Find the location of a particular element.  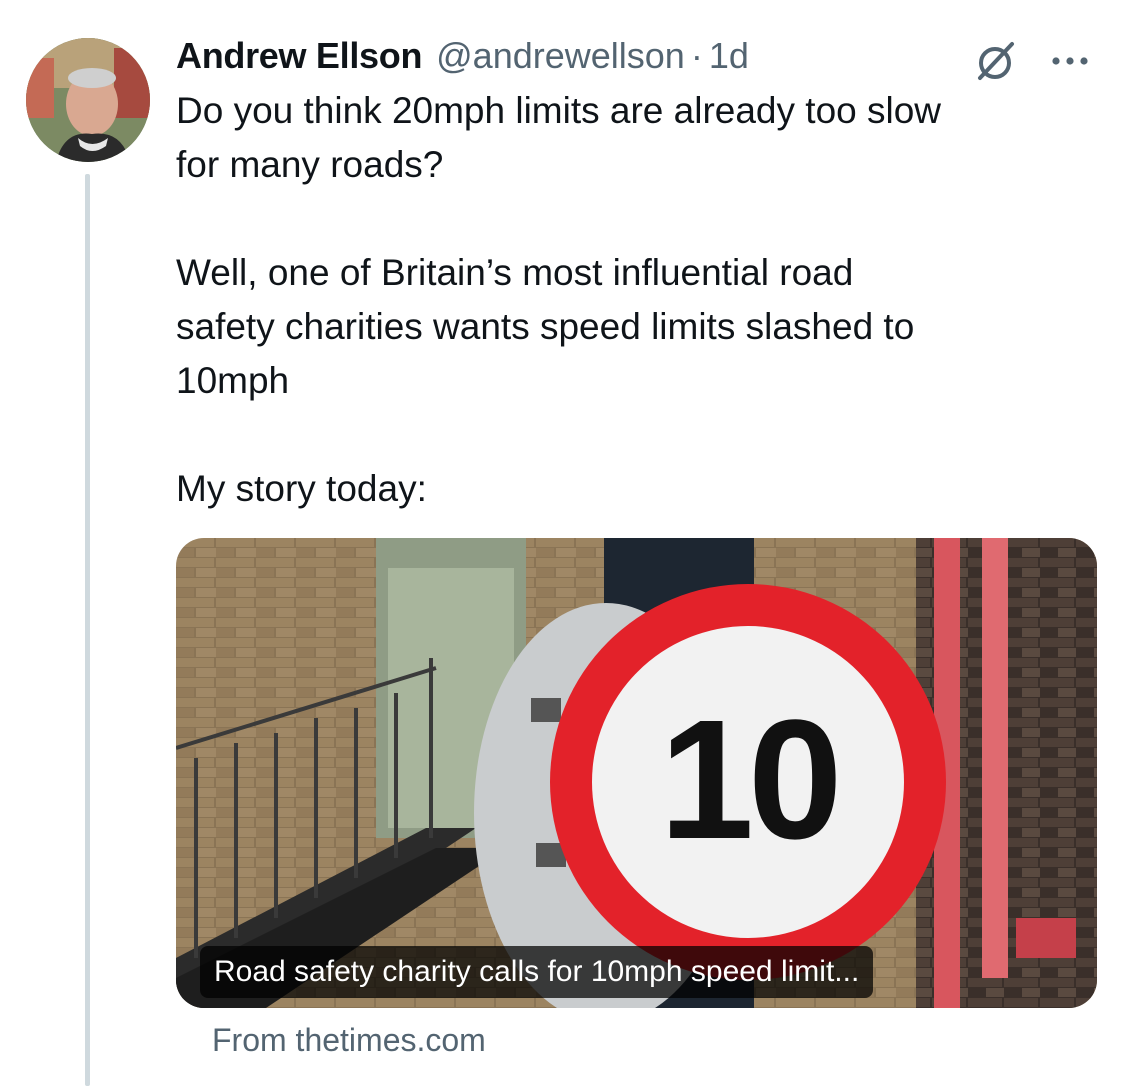

tweet-header: Andrew Ellson @andrewellson · 1d is located at coordinates (462, 56).